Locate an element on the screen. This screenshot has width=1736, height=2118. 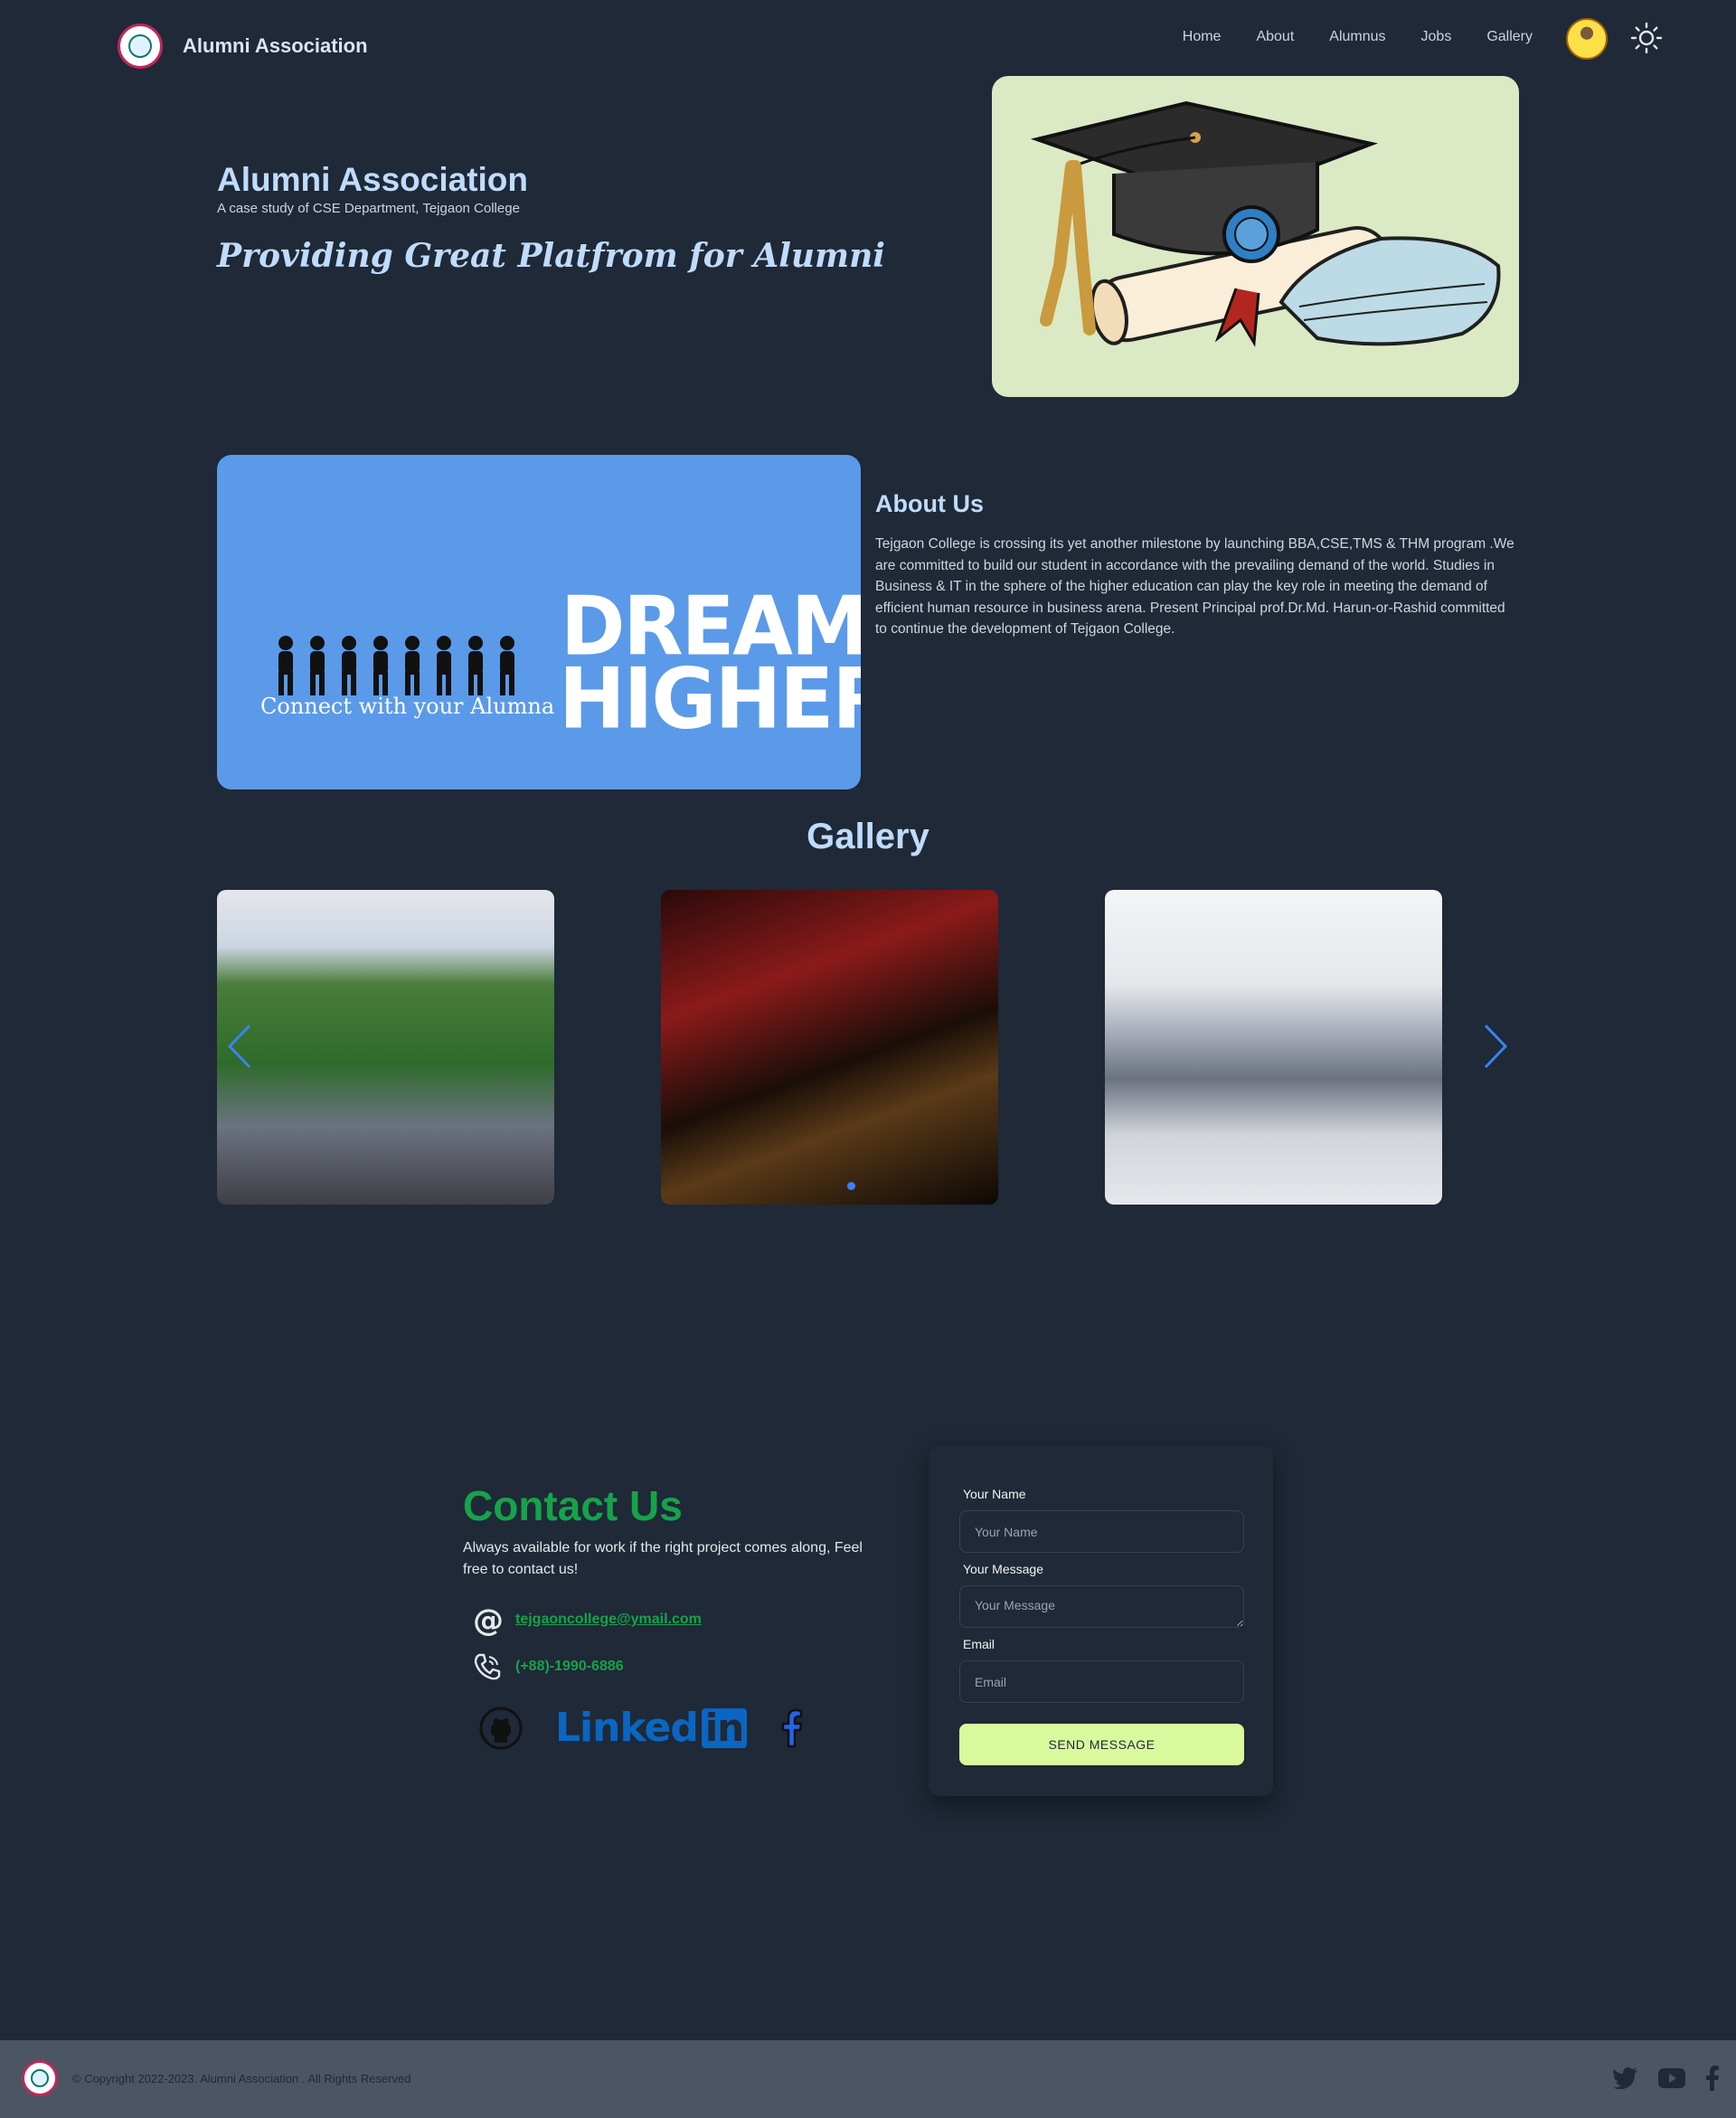
at-sign-icon: @ is located at coordinates (488, 1619).